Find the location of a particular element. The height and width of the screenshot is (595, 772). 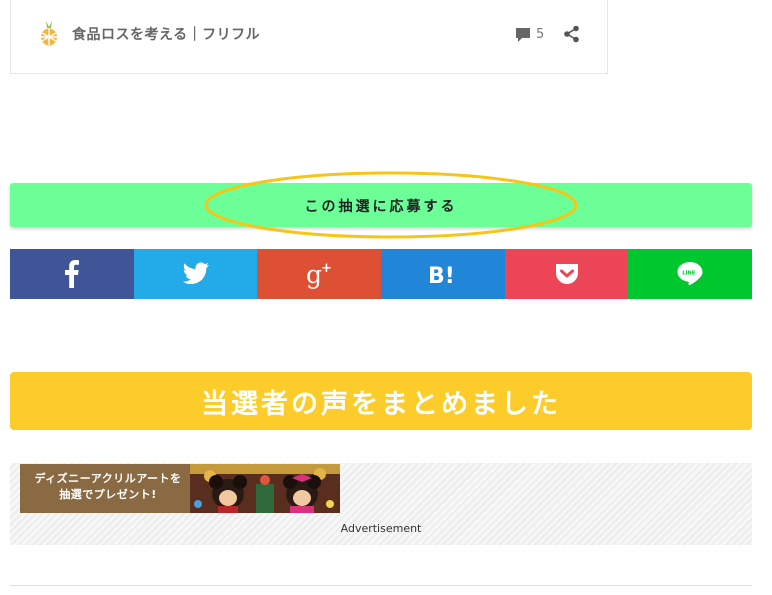

google-plus-share-button: g + is located at coordinates (319, 274).